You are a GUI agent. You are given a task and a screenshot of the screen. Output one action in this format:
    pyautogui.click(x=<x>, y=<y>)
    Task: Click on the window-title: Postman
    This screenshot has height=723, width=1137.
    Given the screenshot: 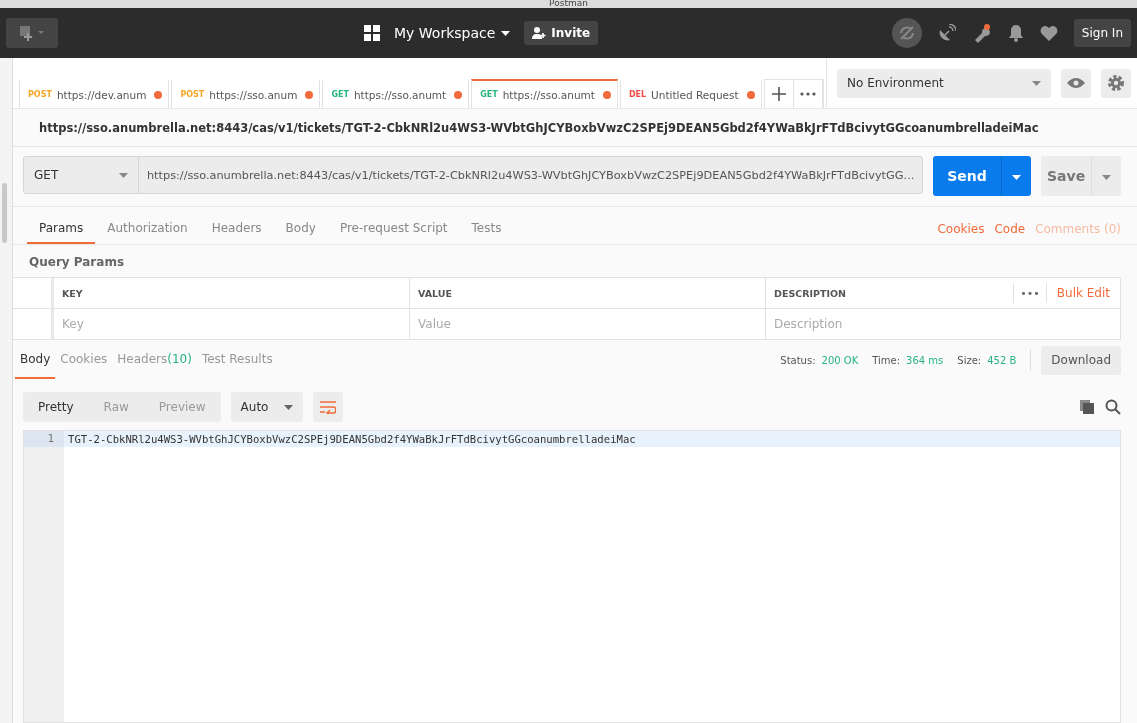 What is the action you would take?
    pyautogui.click(x=568, y=4)
    